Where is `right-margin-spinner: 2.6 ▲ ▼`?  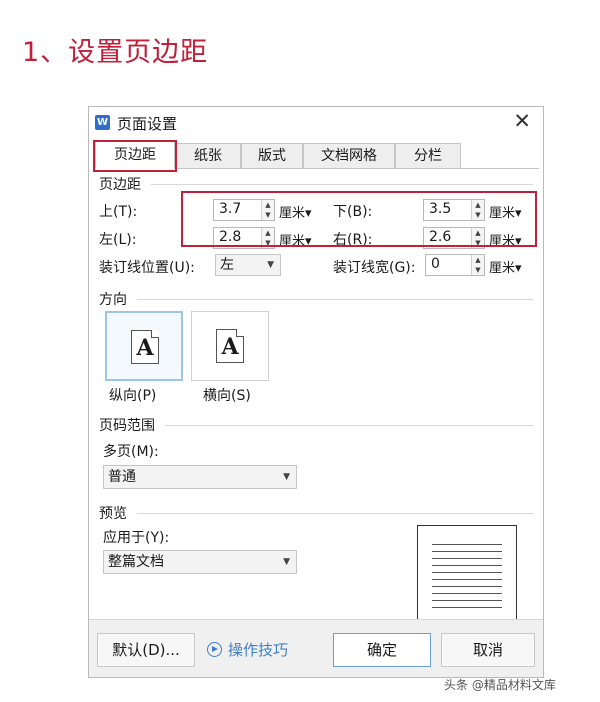 right-margin-spinner: 2.6 ▲ ▼ is located at coordinates (454, 238).